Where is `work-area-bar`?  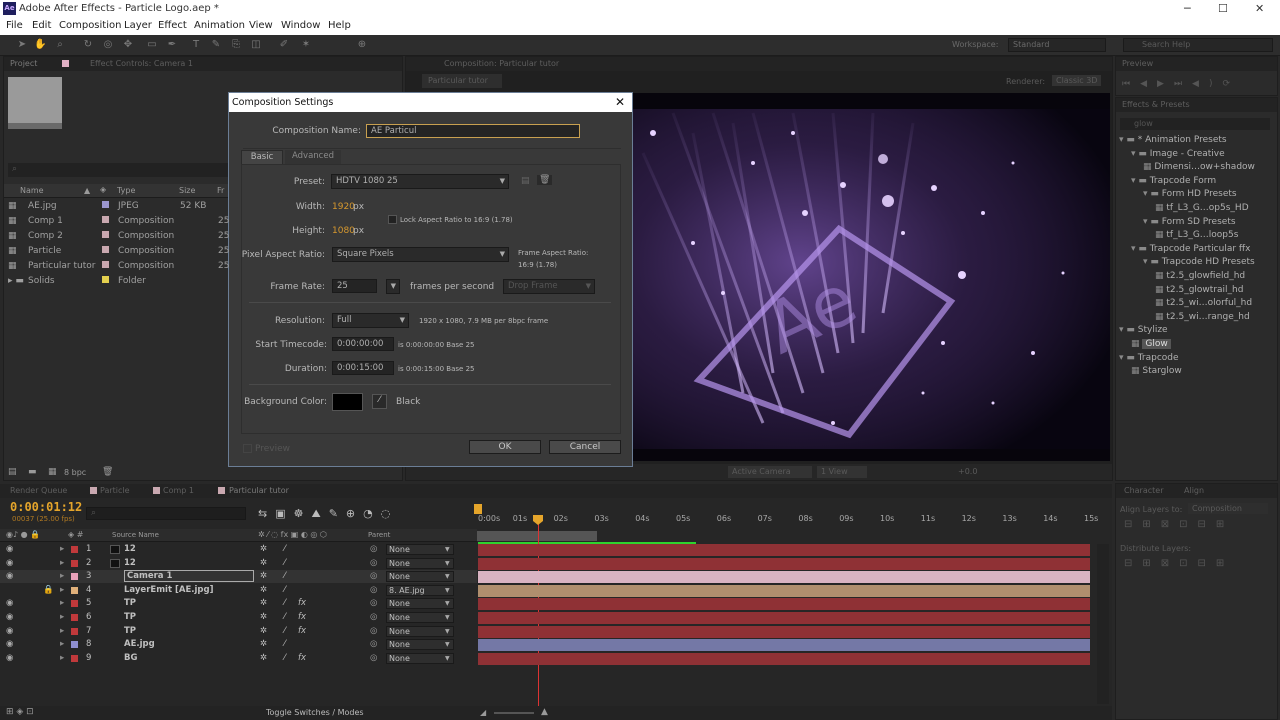 work-area-bar is located at coordinates (537, 536).